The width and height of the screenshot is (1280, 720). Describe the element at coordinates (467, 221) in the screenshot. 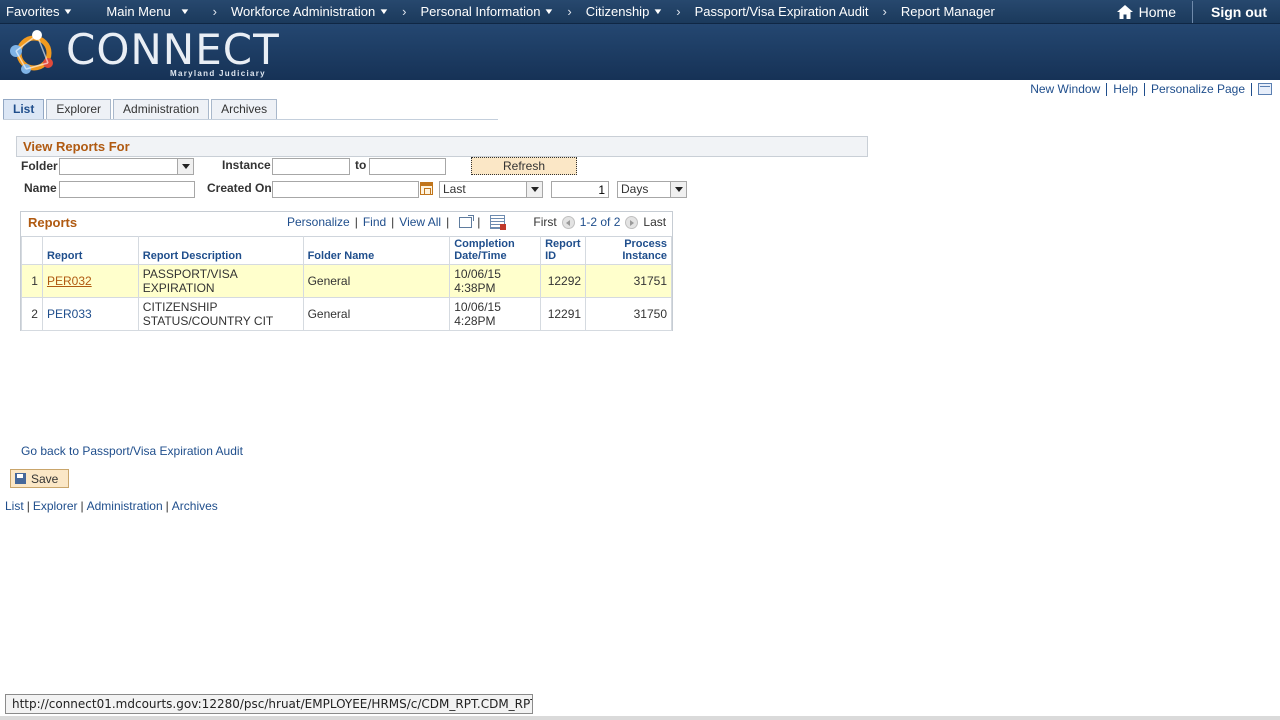

I see `zoom-icon` at that location.